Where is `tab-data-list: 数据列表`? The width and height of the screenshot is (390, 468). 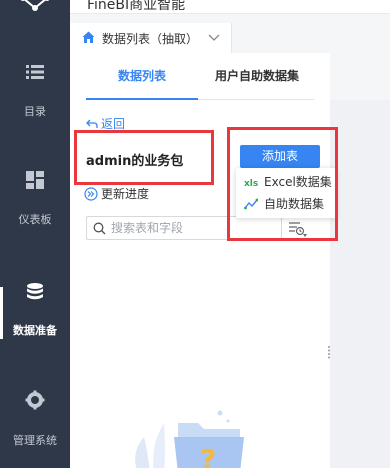 tab-data-list: 数据列表 is located at coordinates (142, 75).